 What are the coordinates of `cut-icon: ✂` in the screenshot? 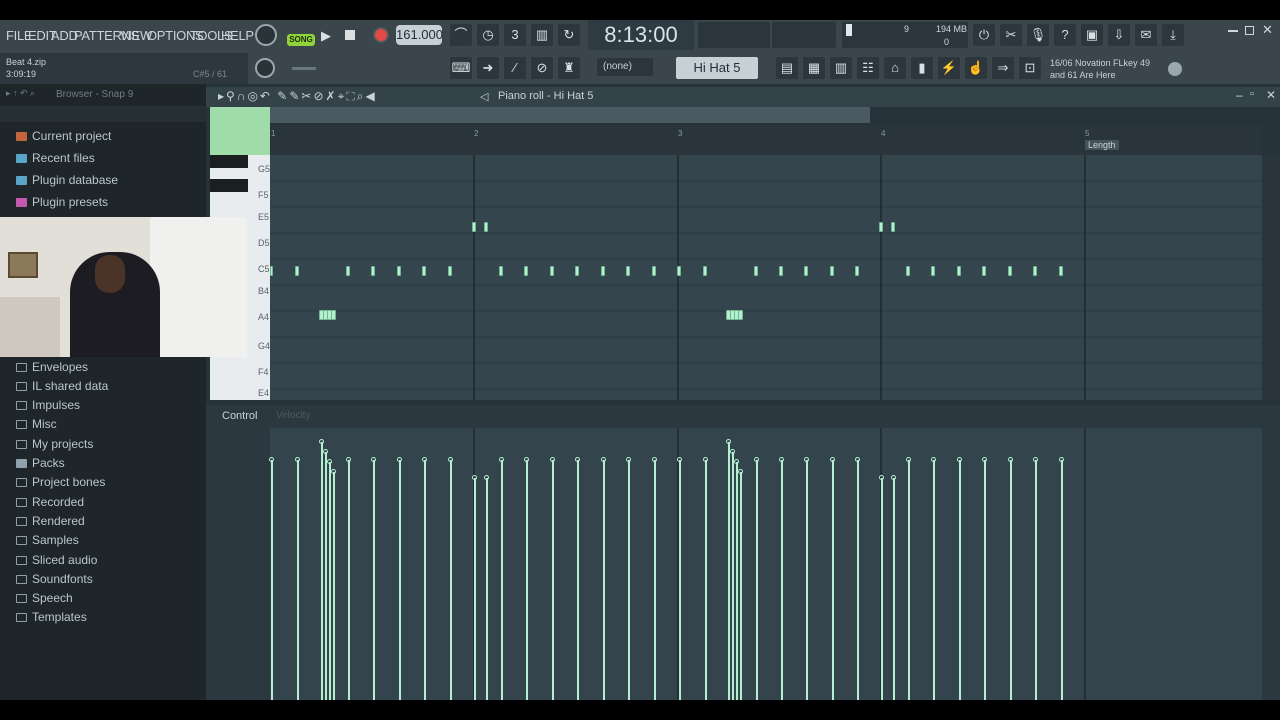 It's located at (1011, 35).